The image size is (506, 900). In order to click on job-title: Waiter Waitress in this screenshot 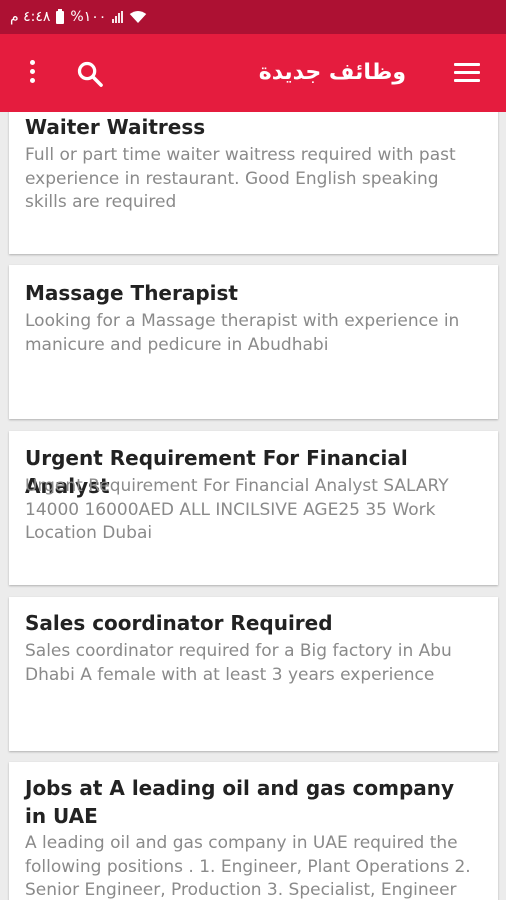, I will do `click(115, 127)`.